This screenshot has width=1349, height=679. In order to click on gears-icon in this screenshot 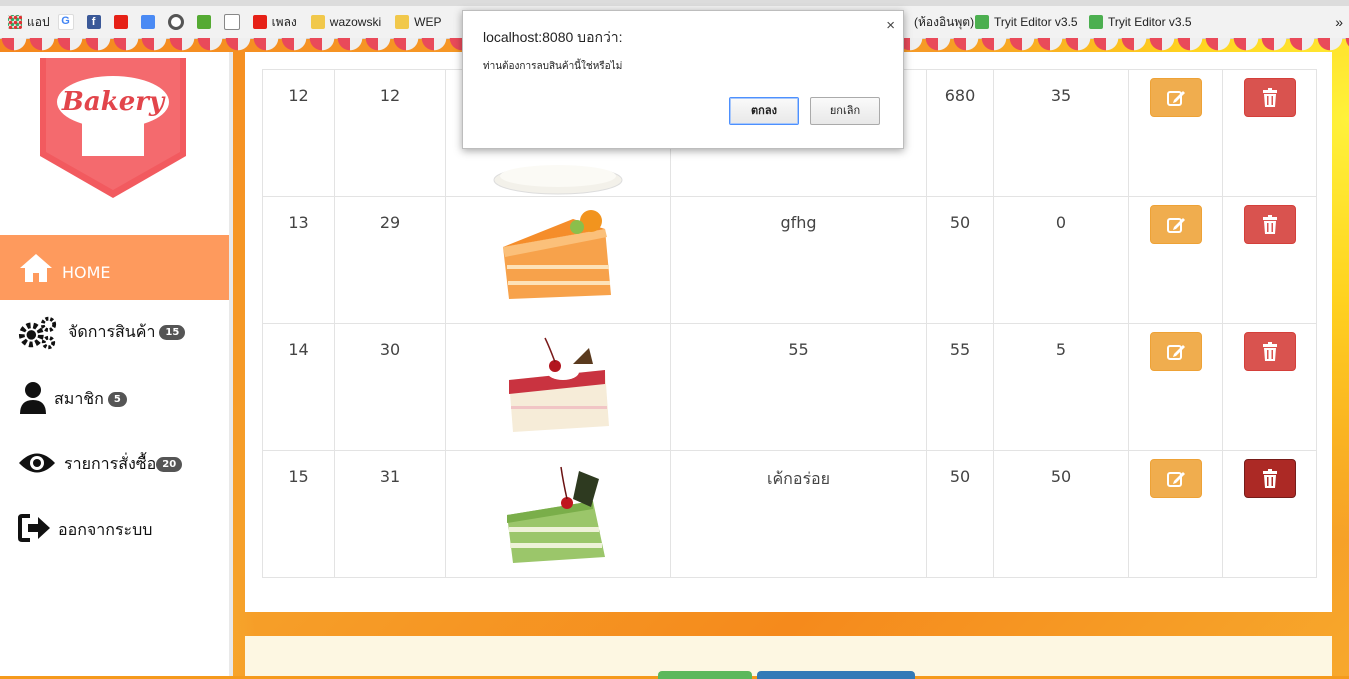, I will do `click(38, 333)`.